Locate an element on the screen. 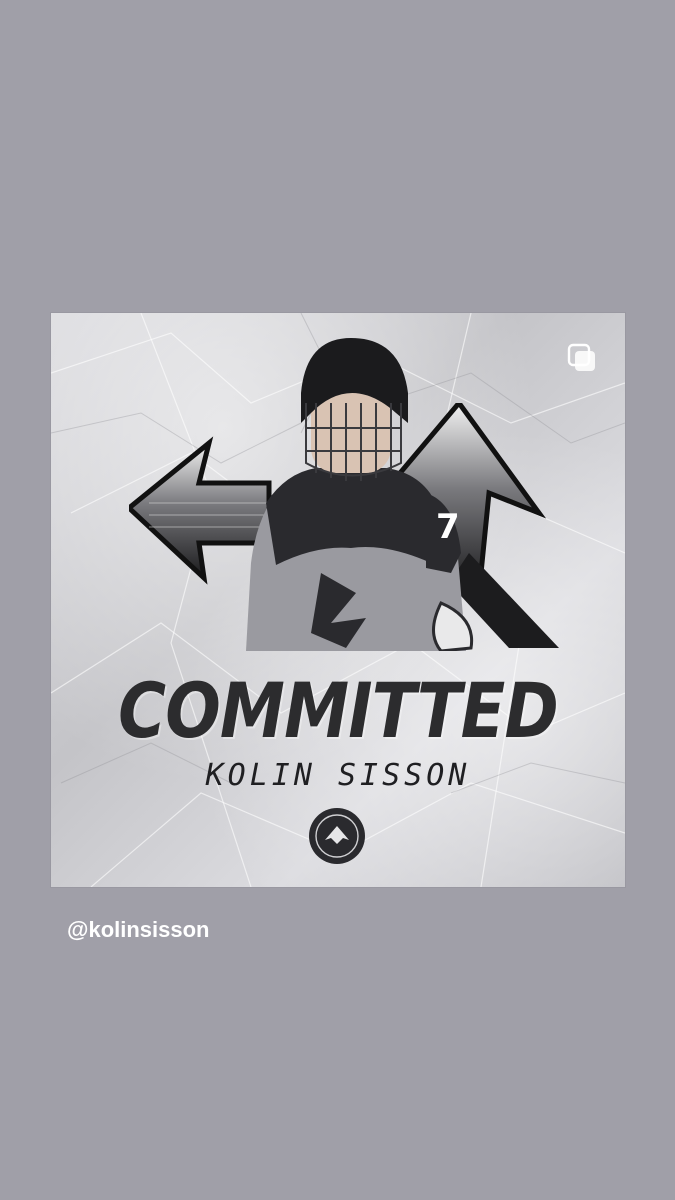  player-photo: 7 is located at coordinates (360, 494).